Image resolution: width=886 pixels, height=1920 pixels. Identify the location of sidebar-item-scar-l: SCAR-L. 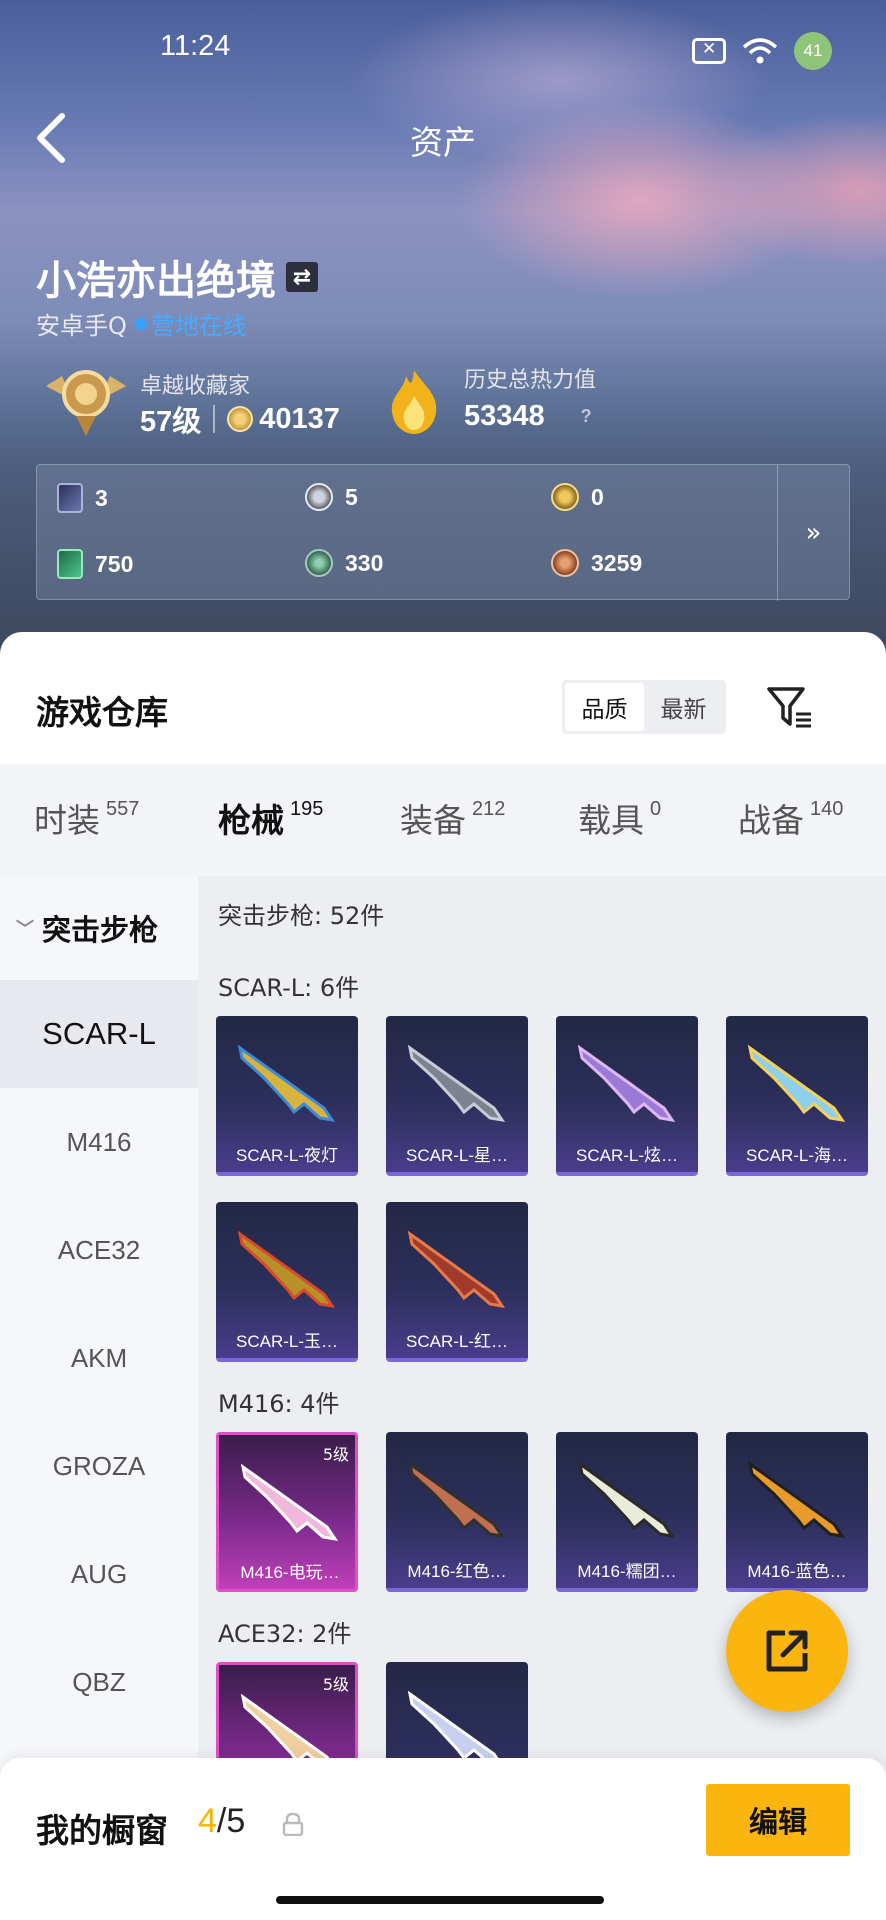
(99, 1034).